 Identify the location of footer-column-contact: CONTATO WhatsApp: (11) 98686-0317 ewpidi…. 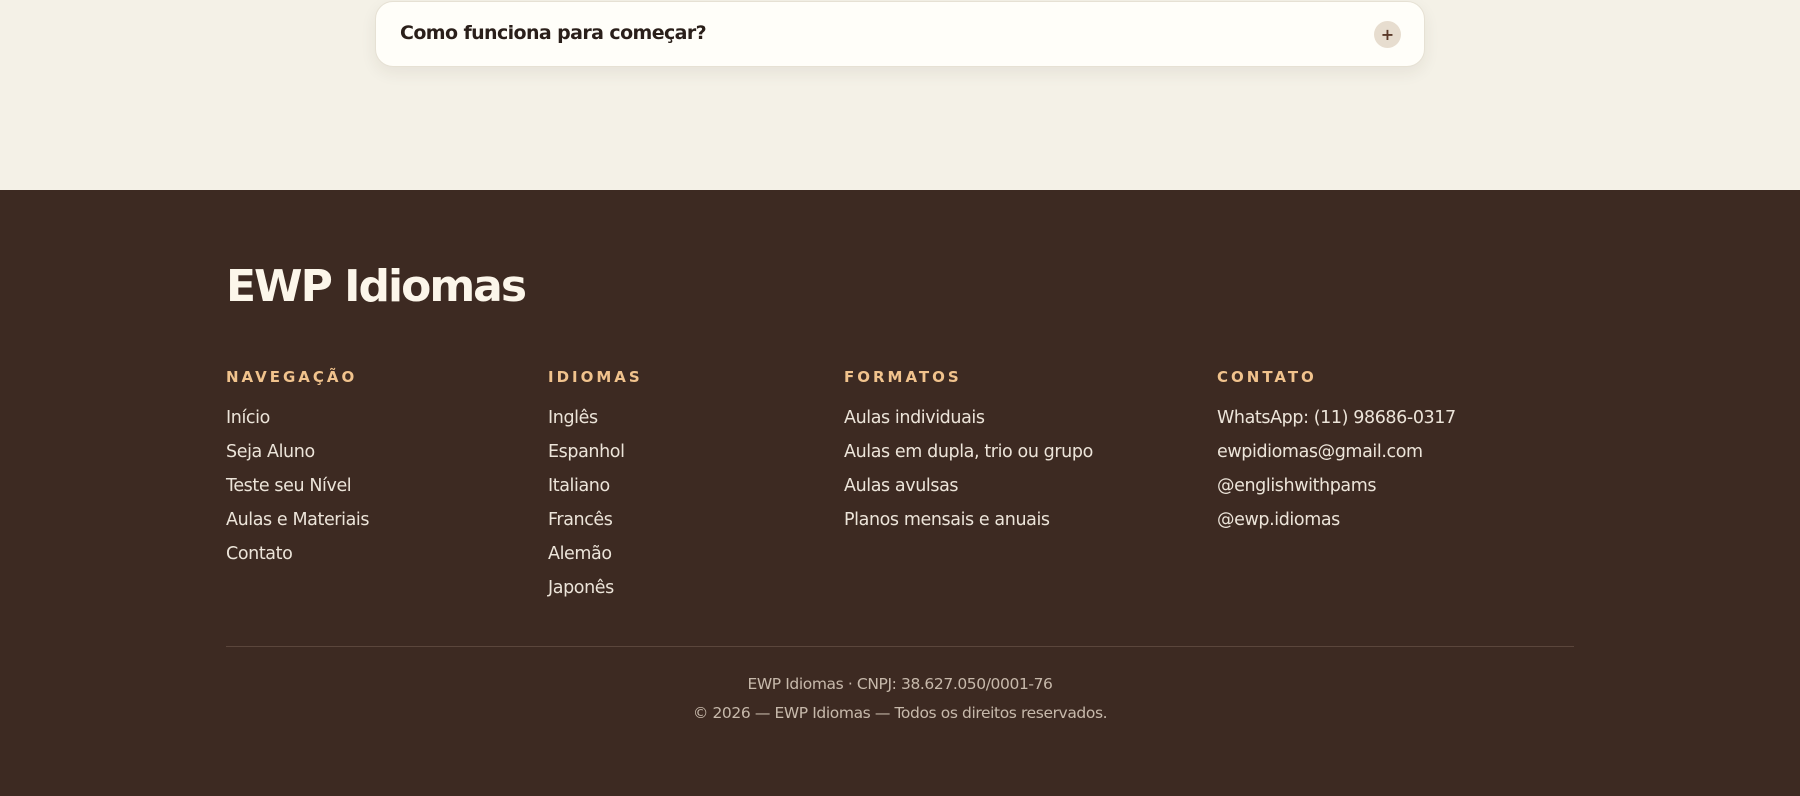
(1336, 453).